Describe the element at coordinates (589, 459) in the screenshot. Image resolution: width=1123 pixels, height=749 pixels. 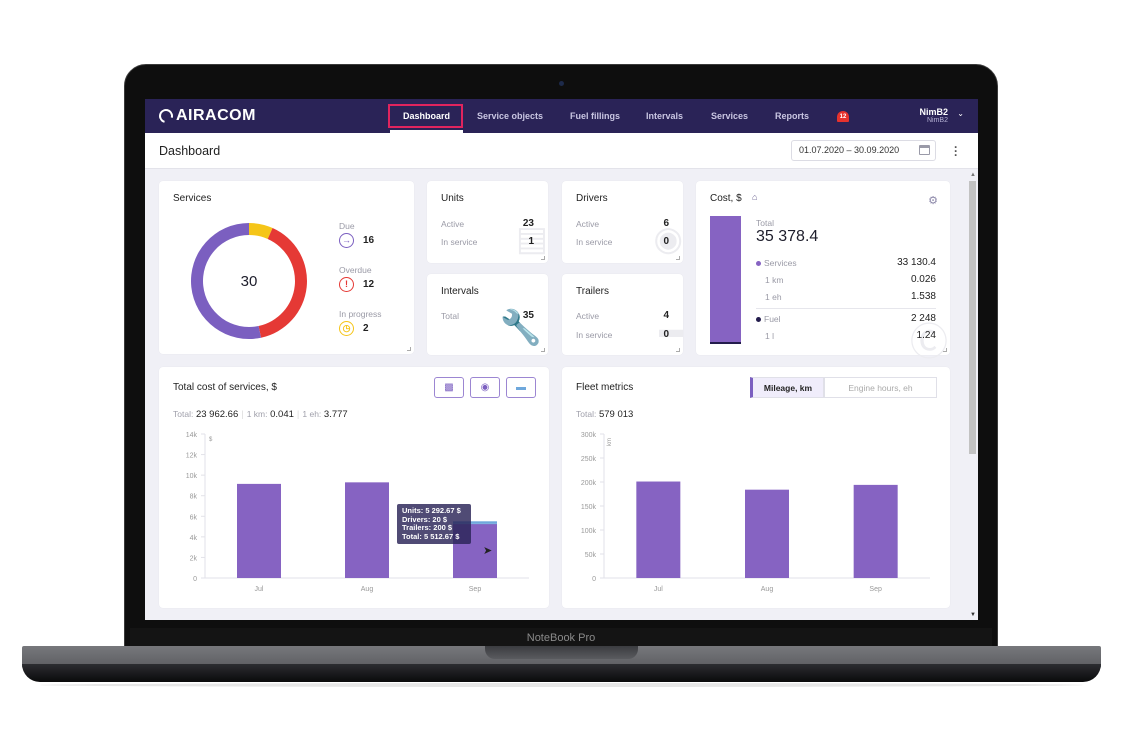
I see `y-tick-label: 250k` at that location.